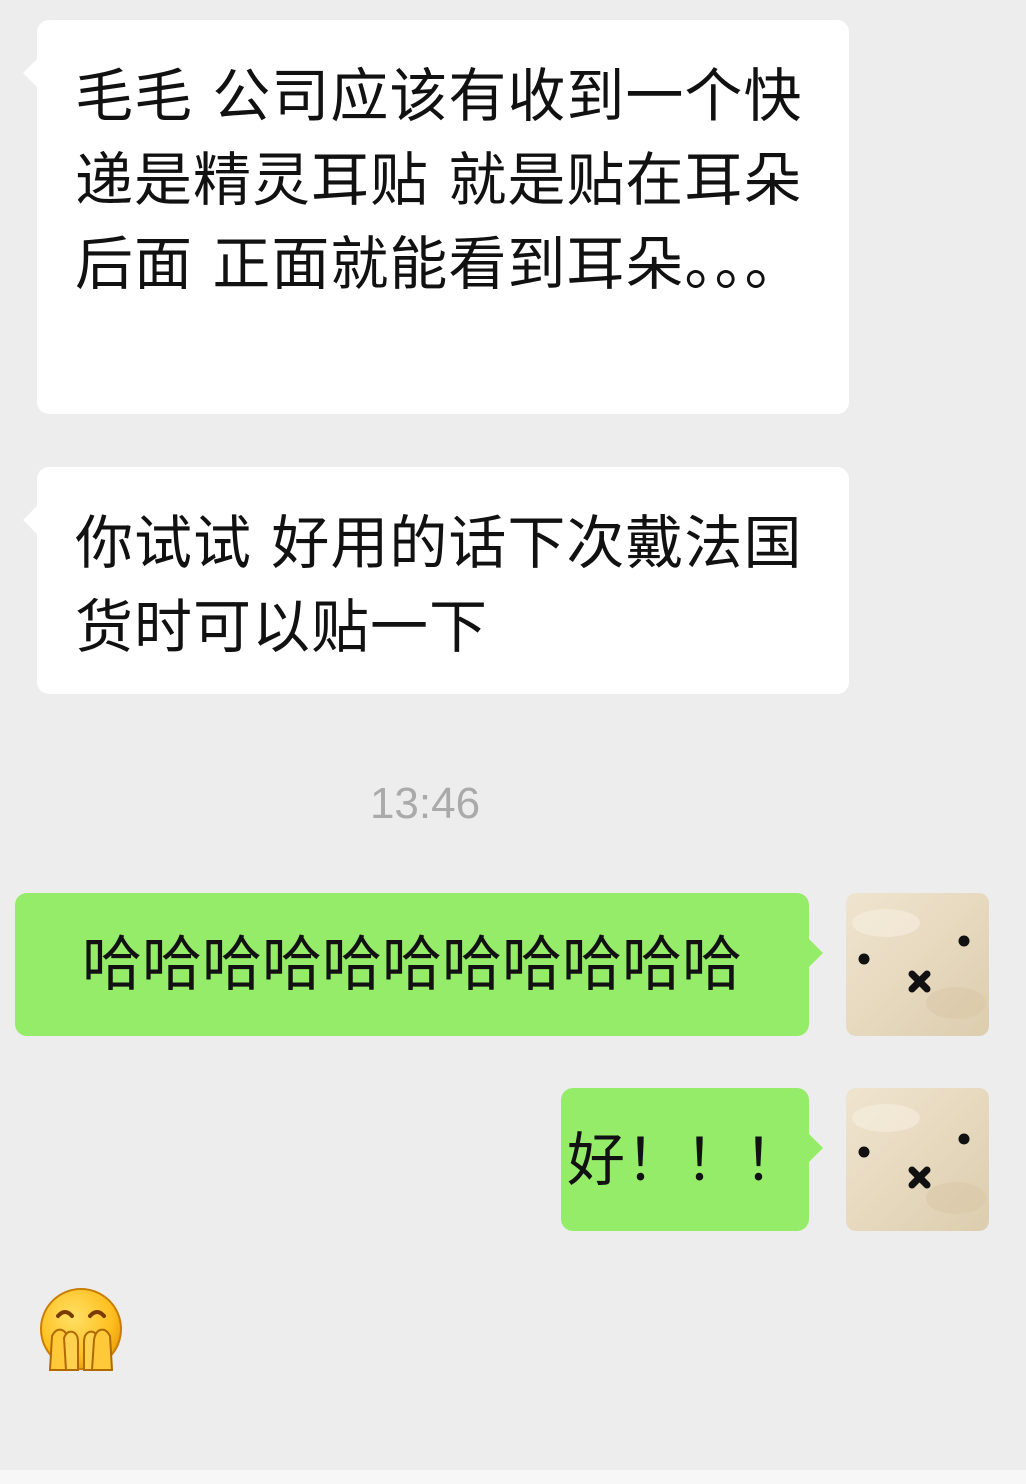 This screenshot has width=1026, height=1484. Describe the element at coordinates (439, 180) in the screenshot. I see `message-text: 毛毛 公司应该有收到一个快递是精灵耳贴 就是贴在耳朵后面 正面就能看到耳朵。。。` at that location.